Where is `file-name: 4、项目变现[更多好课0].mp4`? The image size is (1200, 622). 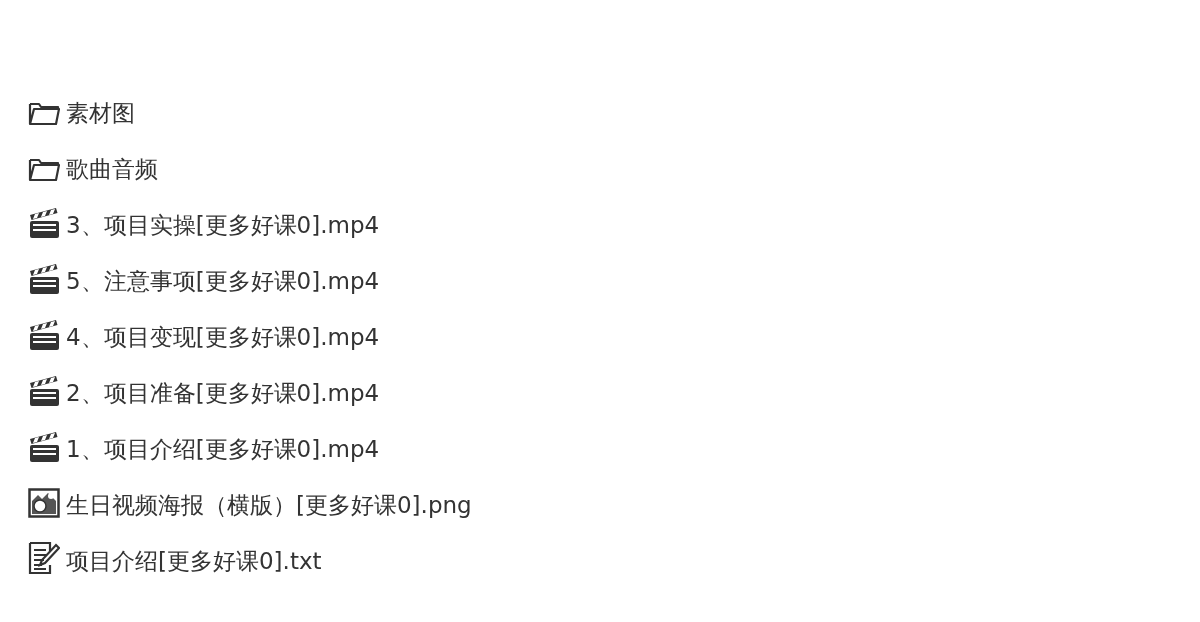 file-name: 4、项目变现[更多好课0].mp4 is located at coordinates (223, 337).